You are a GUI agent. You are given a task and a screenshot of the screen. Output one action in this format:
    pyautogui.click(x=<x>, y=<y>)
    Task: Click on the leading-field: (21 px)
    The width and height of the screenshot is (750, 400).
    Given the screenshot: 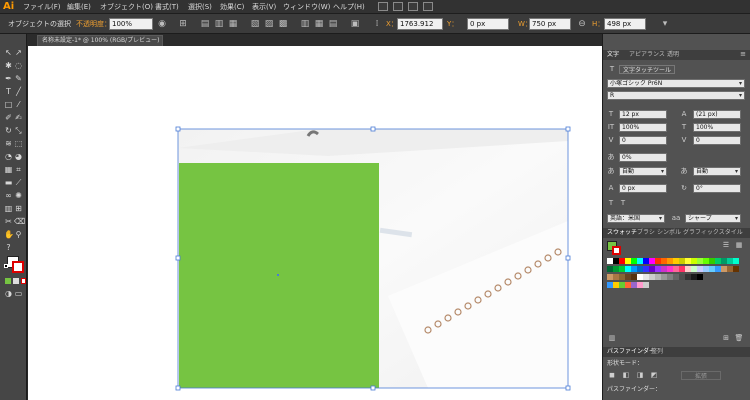 What is the action you would take?
    pyautogui.click(x=717, y=114)
    